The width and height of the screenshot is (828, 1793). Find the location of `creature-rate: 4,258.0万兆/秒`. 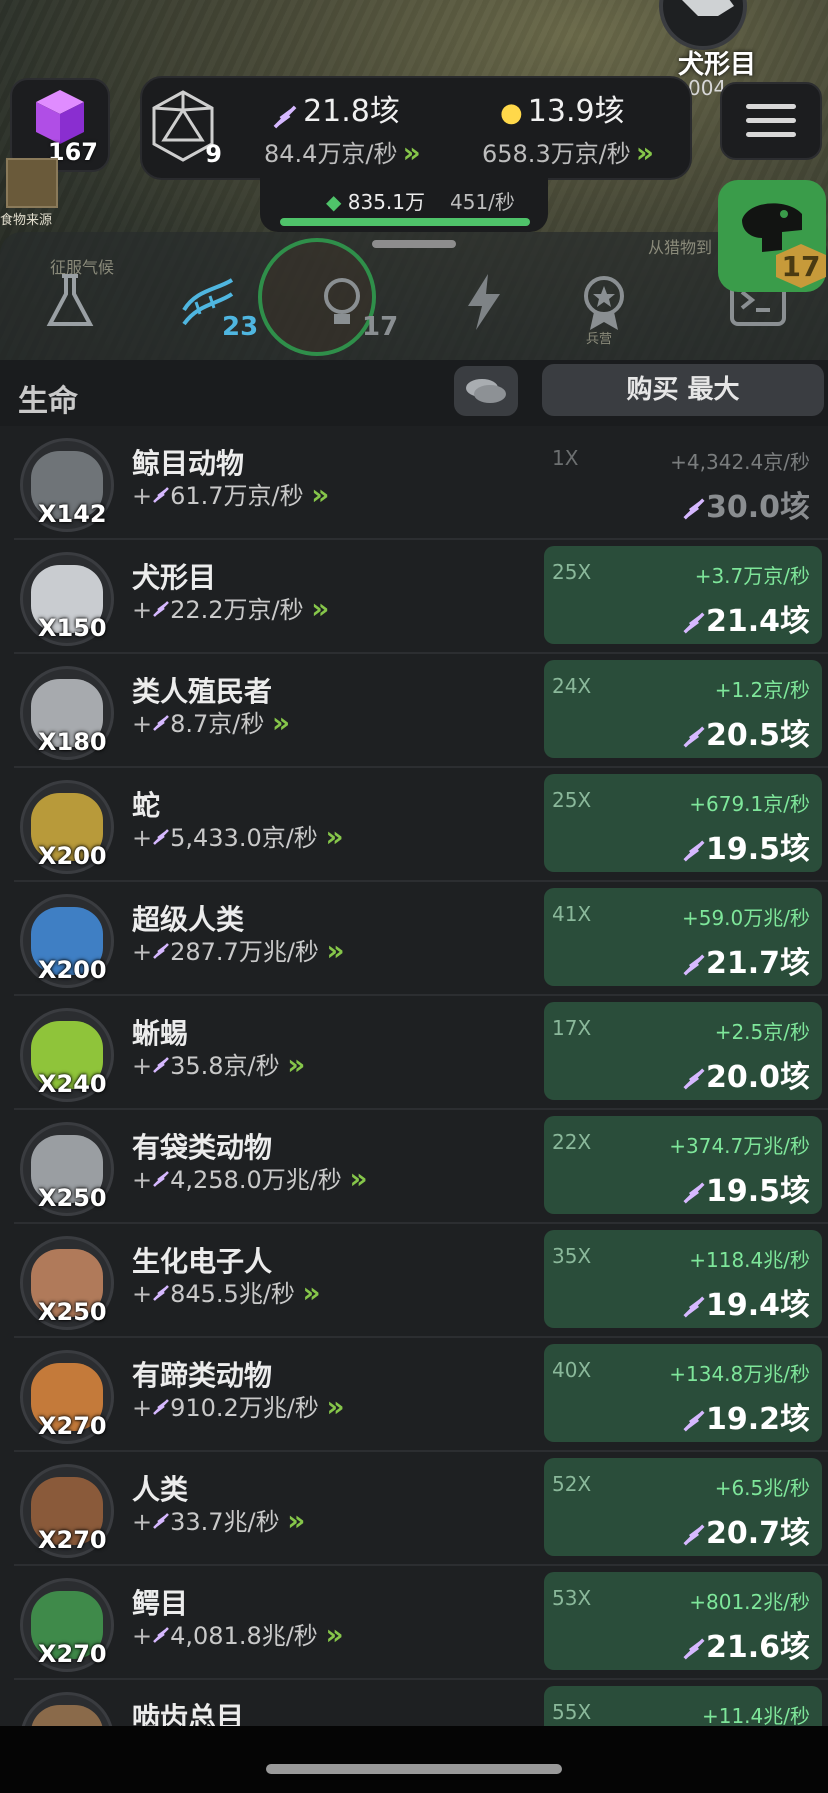

creature-rate: 4,258.0万兆/秒 is located at coordinates (256, 1180).